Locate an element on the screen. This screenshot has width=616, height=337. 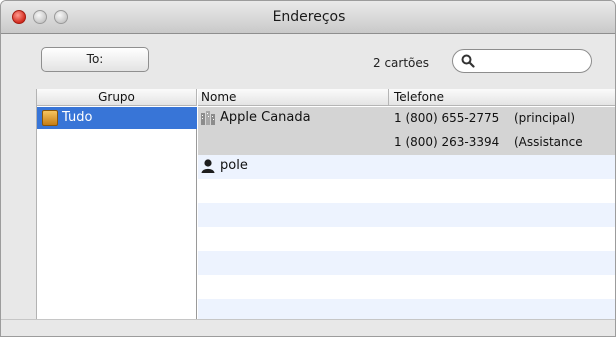
group-label: Tudo is located at coordinates (77, 117).